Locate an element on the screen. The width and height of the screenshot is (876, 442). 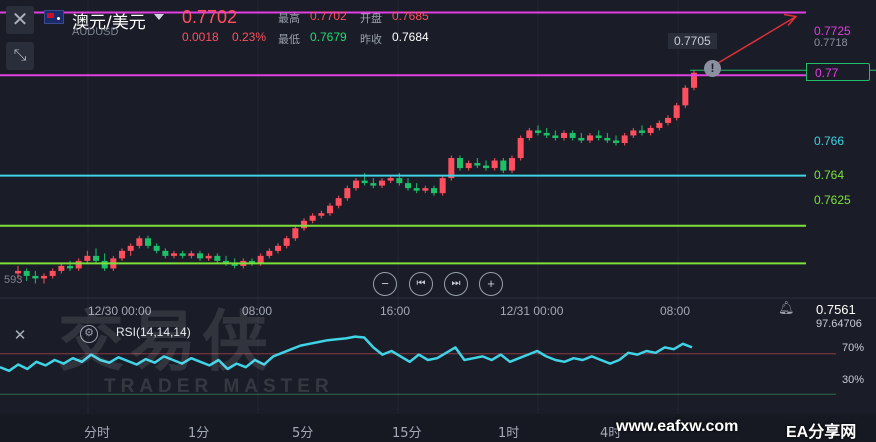
high-value: 0.7702 is located at coordinates (328, 16).